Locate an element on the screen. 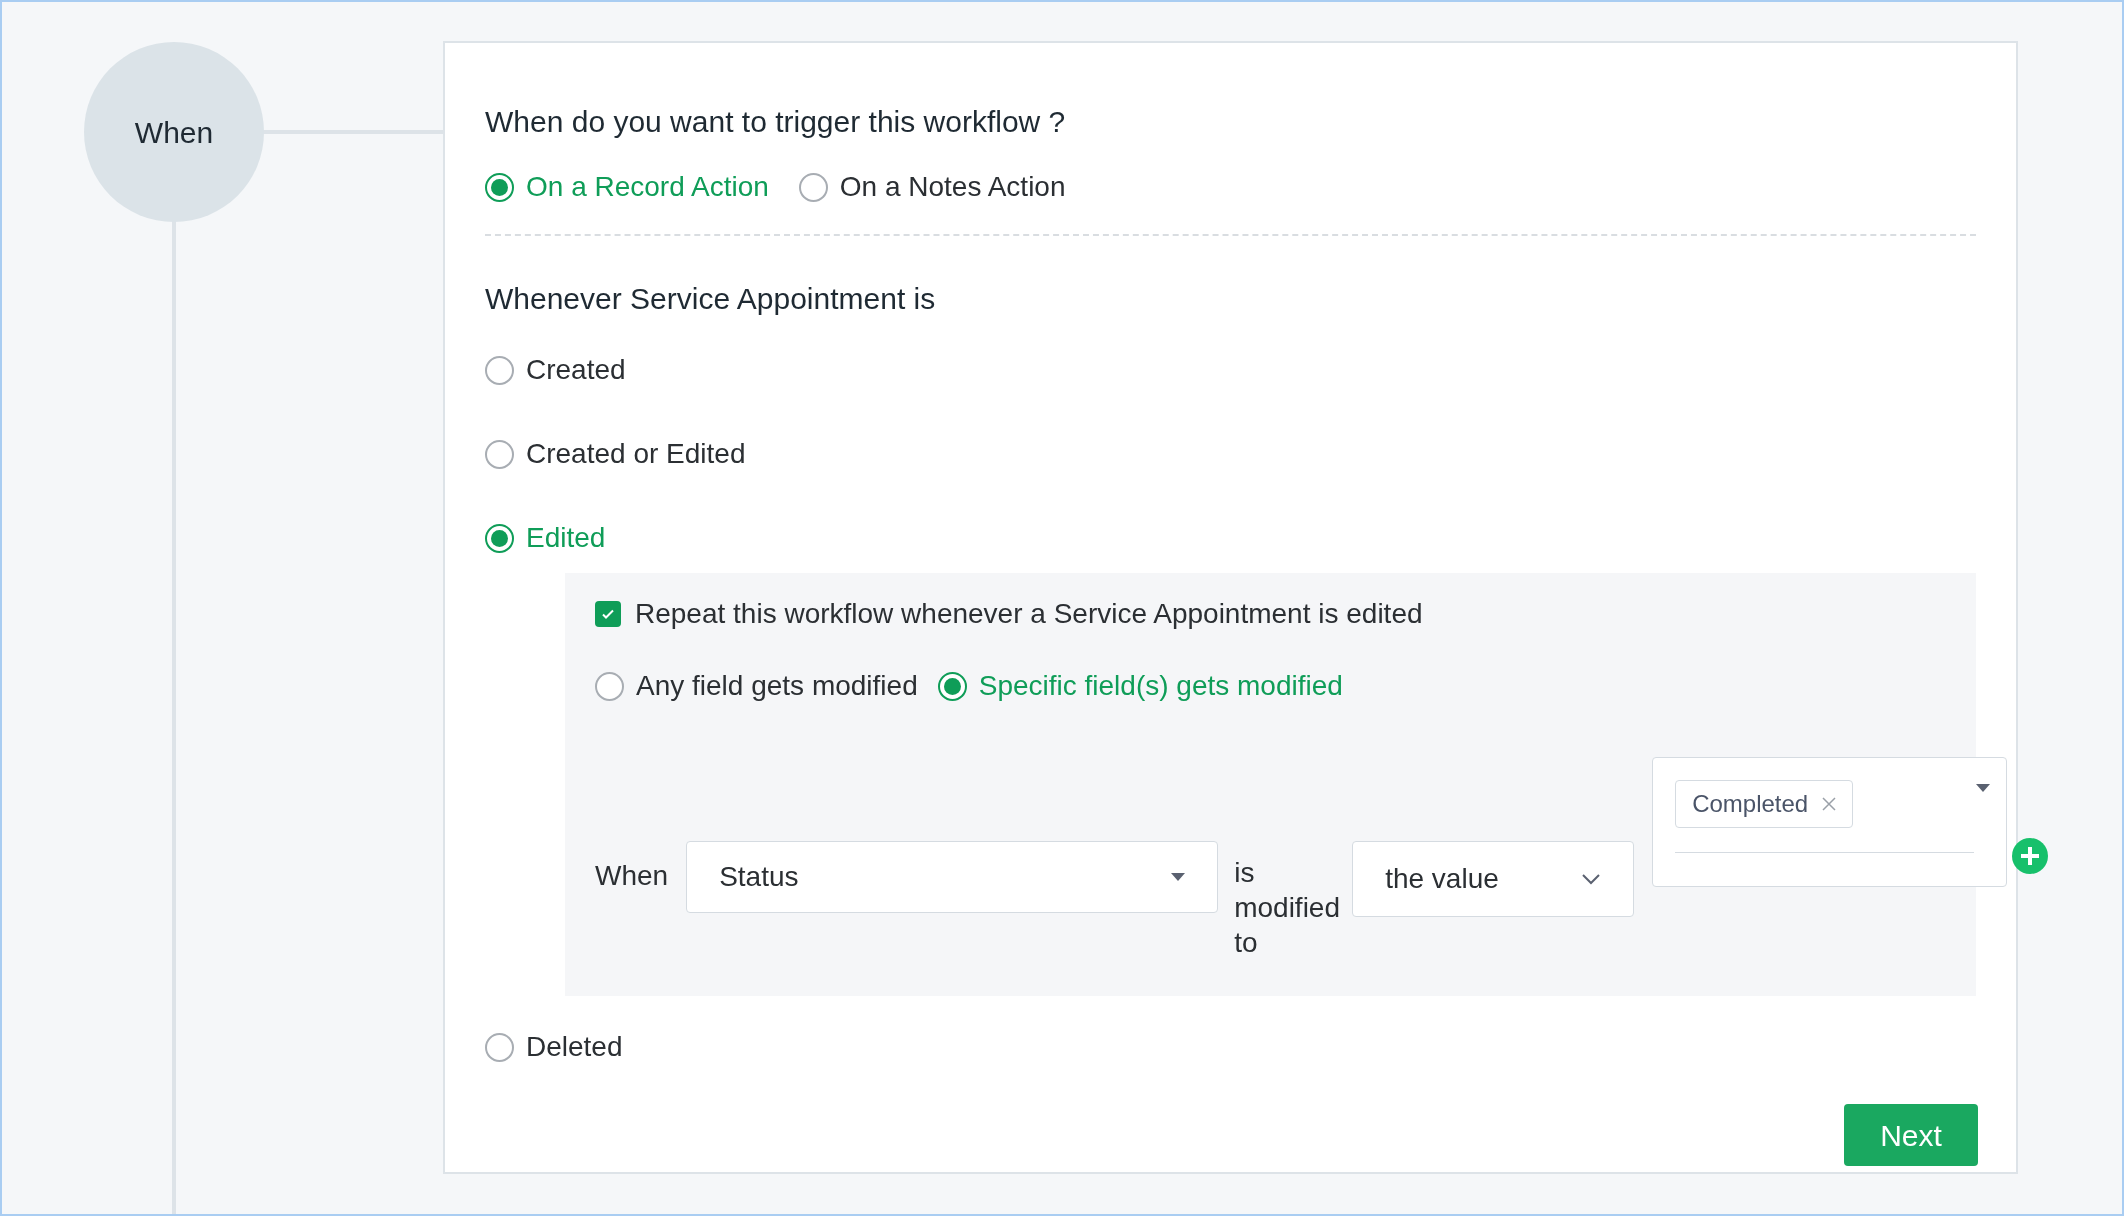 This screenshot has width=2124, height=1216. repeat-checkbox: Repeat this workflow whenever a Service Appointment is edited is located at coordinates (1285, 614).